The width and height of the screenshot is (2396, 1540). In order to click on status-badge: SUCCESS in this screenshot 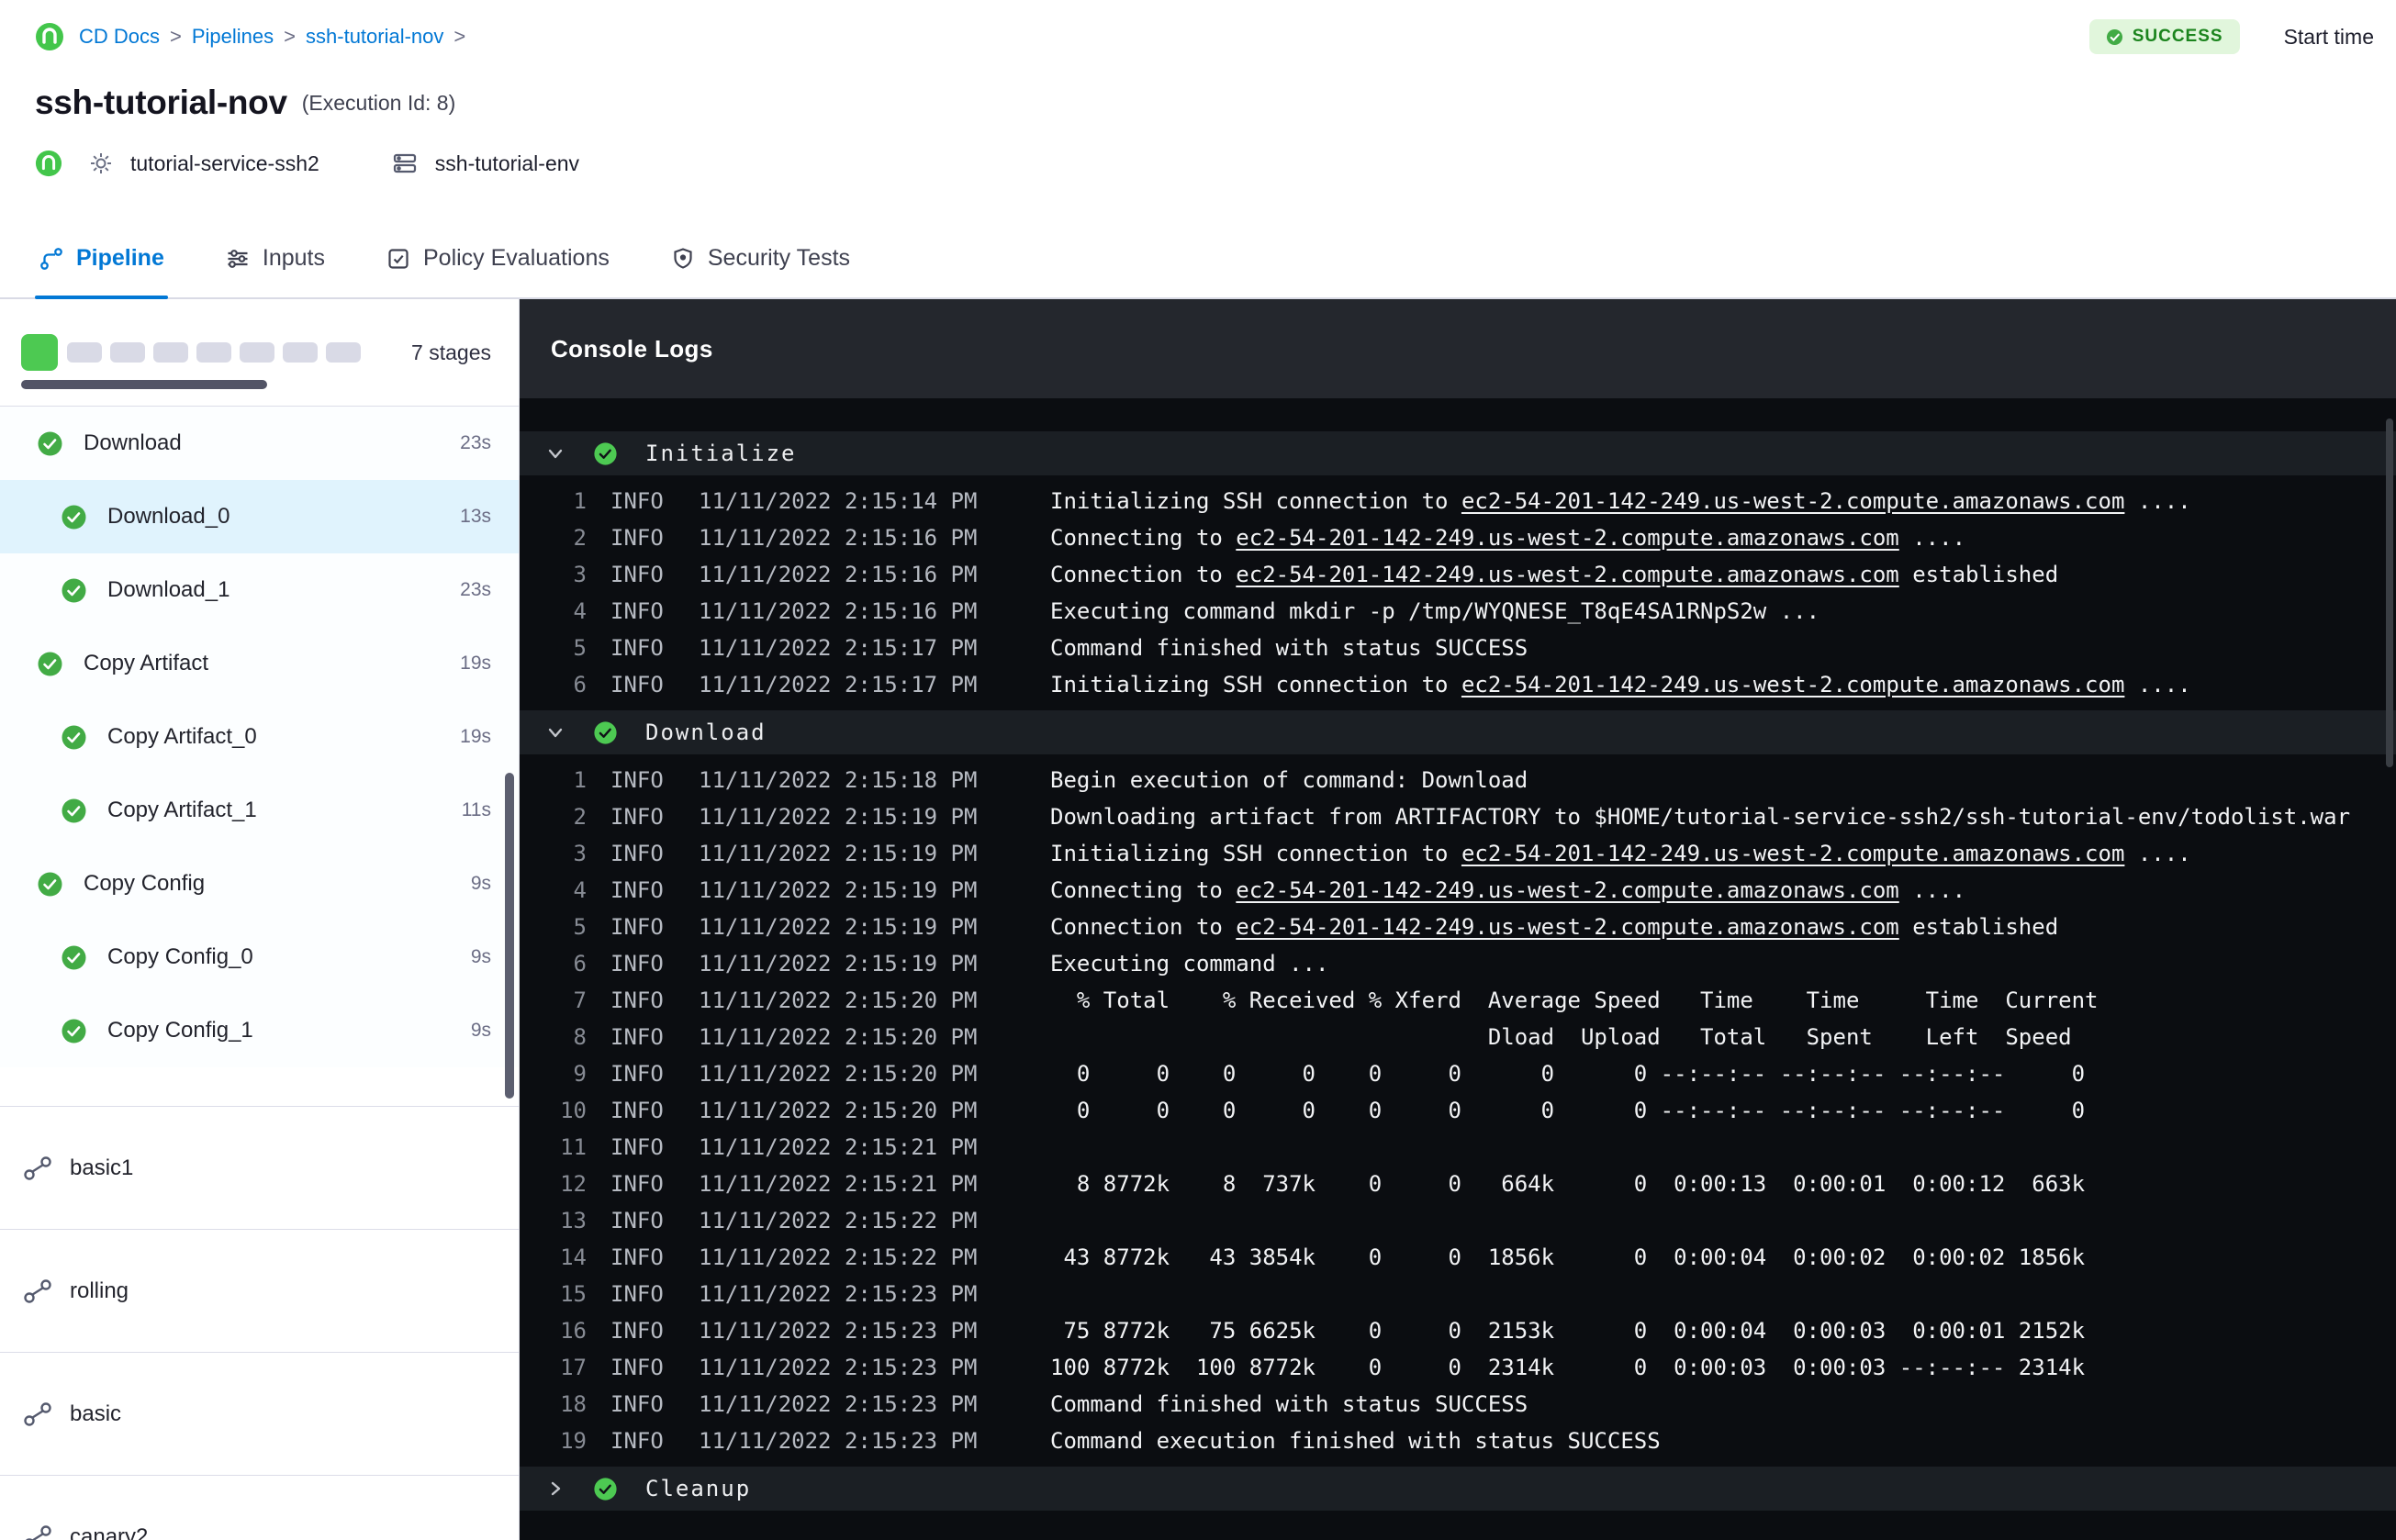, I will do `click(2164, 36)`.